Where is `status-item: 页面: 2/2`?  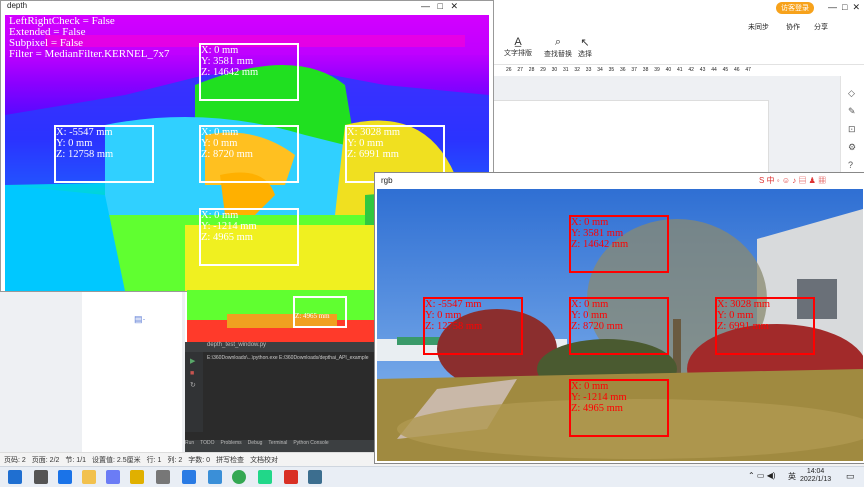
status-item: 页面: 2/2 is located at coordinates (46, 460).